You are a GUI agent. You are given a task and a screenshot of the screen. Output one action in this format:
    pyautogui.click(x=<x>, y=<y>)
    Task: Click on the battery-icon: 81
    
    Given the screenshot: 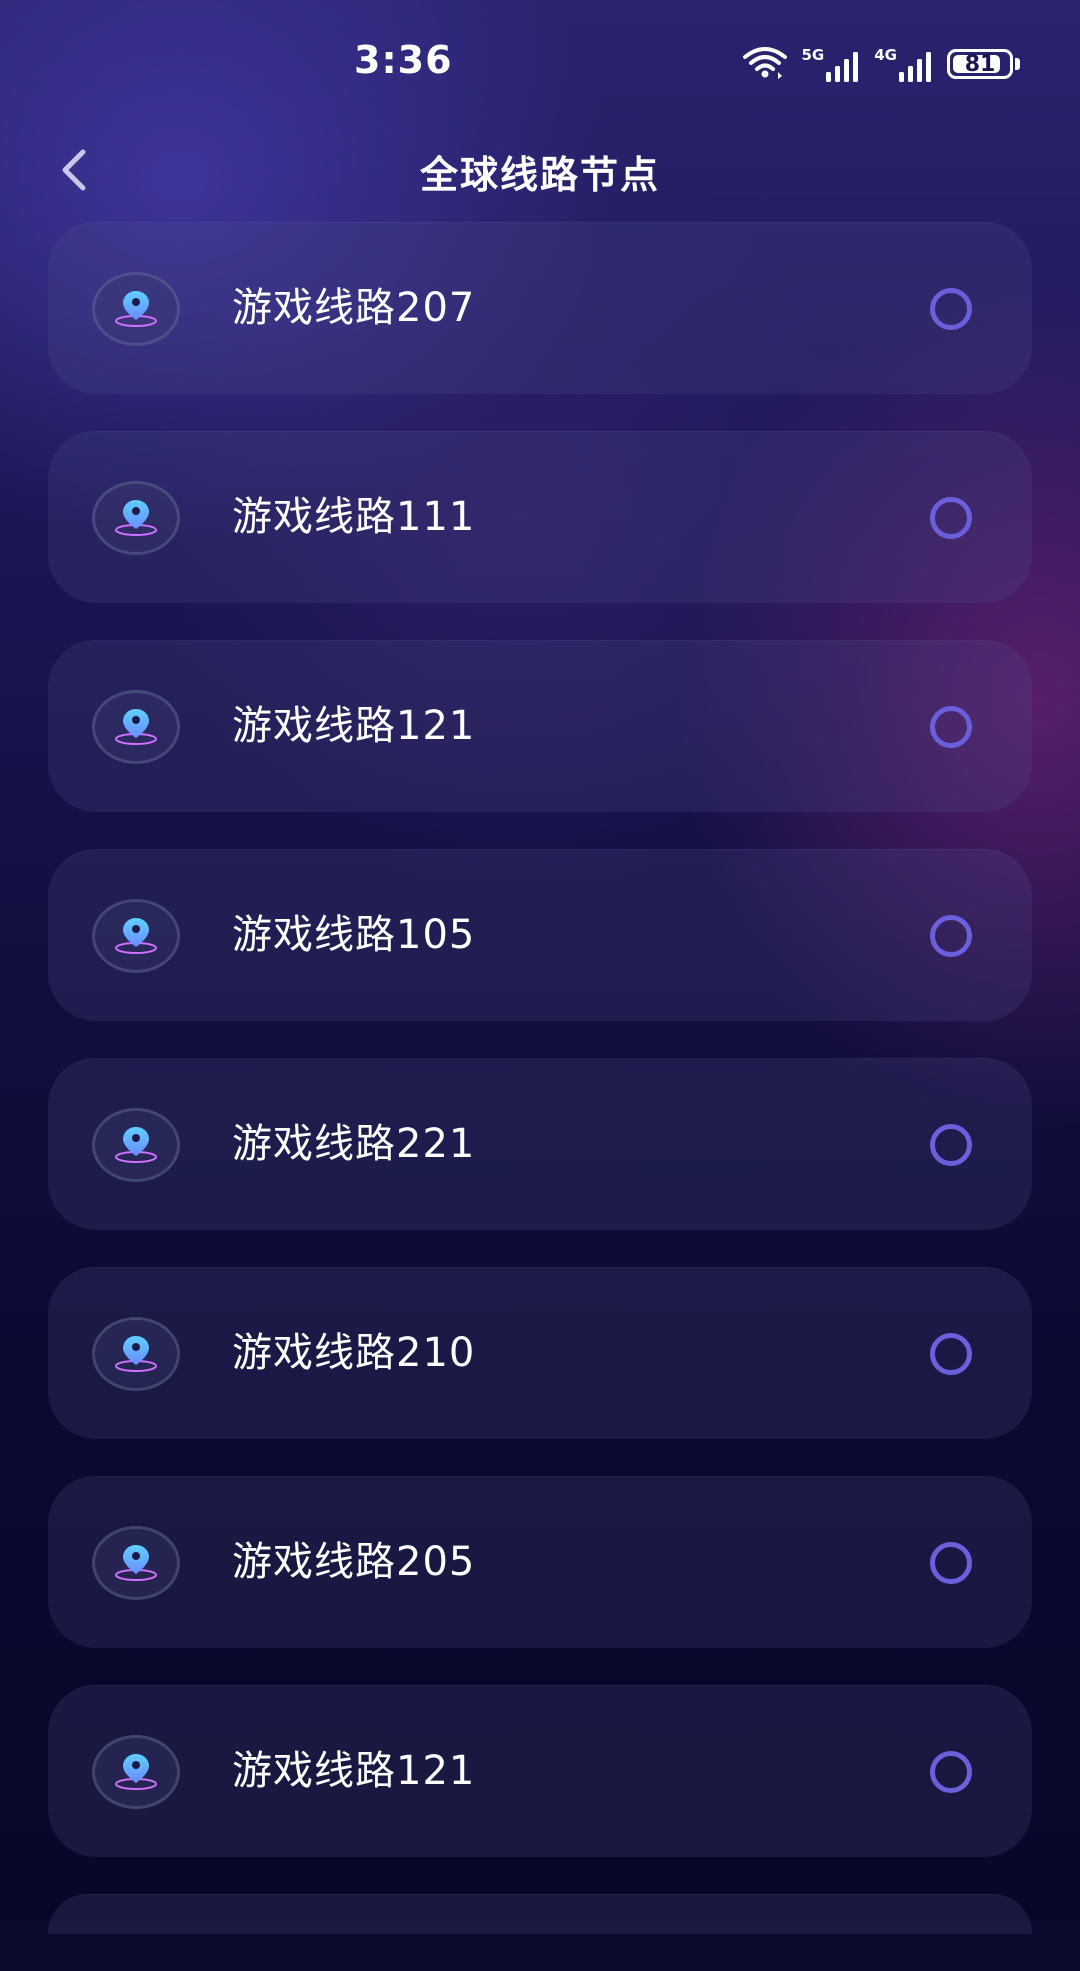 What is the action you would take?
    pyautogui.click(x=983, y=64)
    